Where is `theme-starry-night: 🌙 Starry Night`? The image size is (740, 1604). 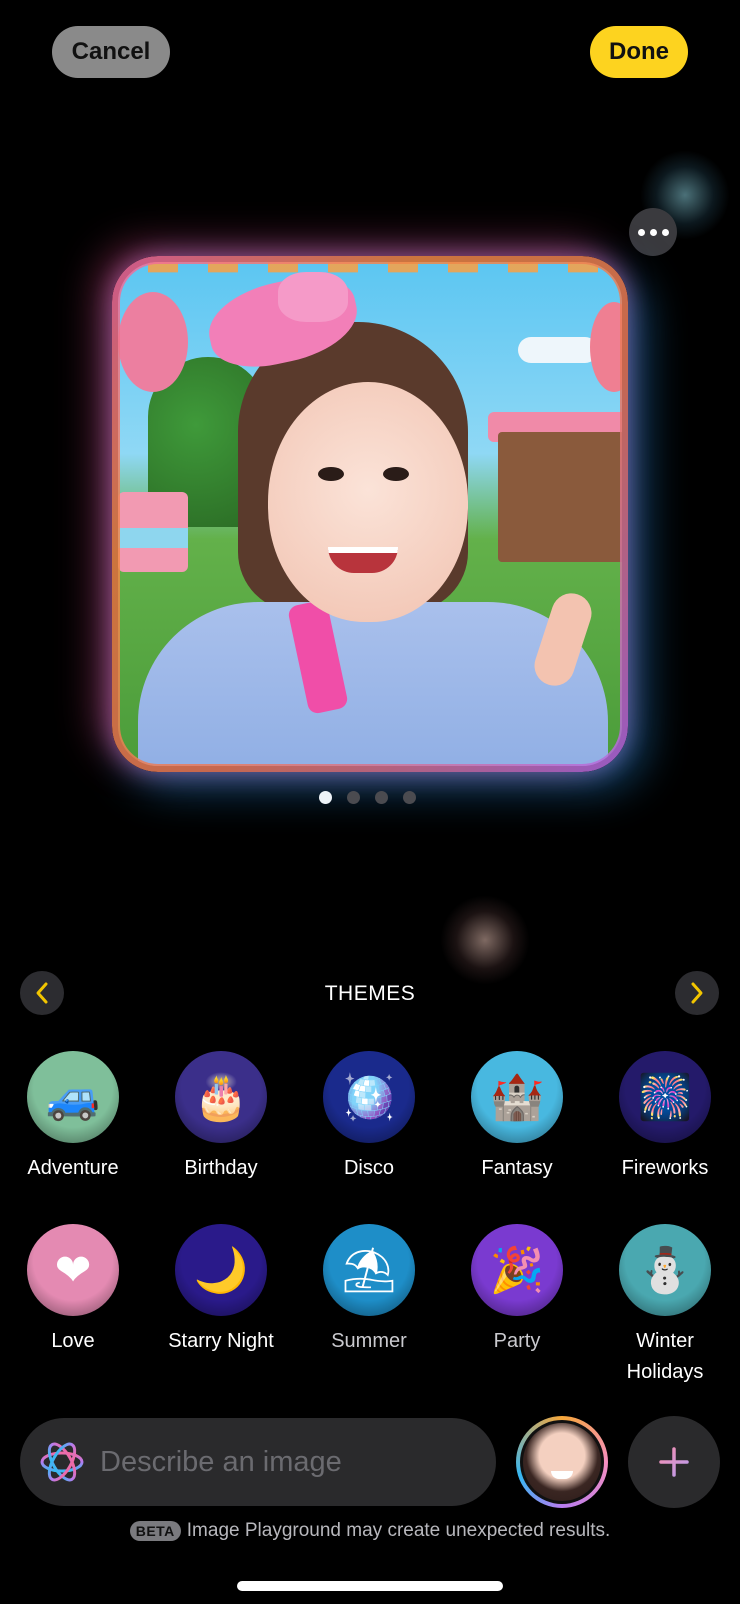
theme-starry-night: 🌙 Starry Night is located at coordinates (221, 1290).